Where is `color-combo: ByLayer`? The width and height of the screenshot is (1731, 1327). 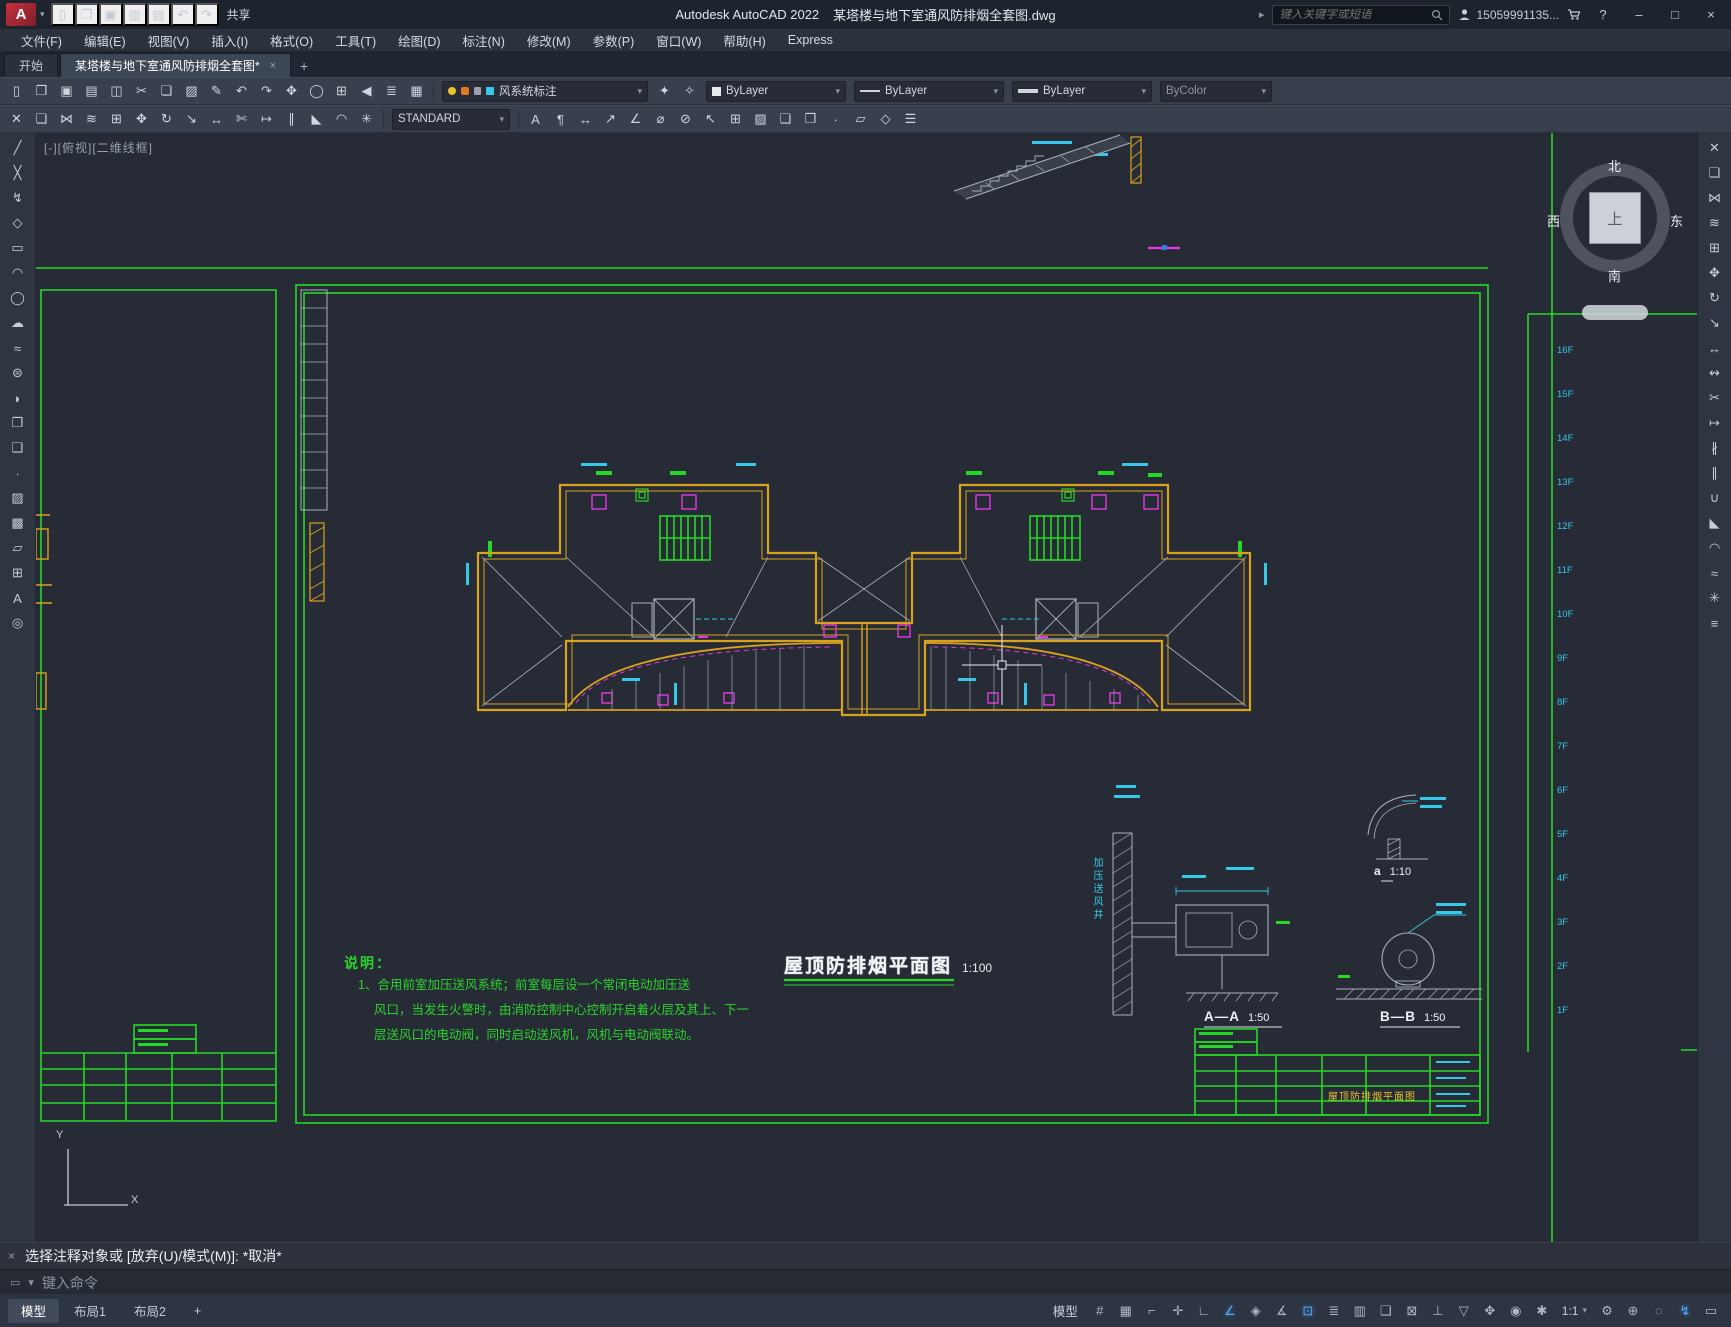
color-combo: ByLayer is located at coordinates (776, 91).